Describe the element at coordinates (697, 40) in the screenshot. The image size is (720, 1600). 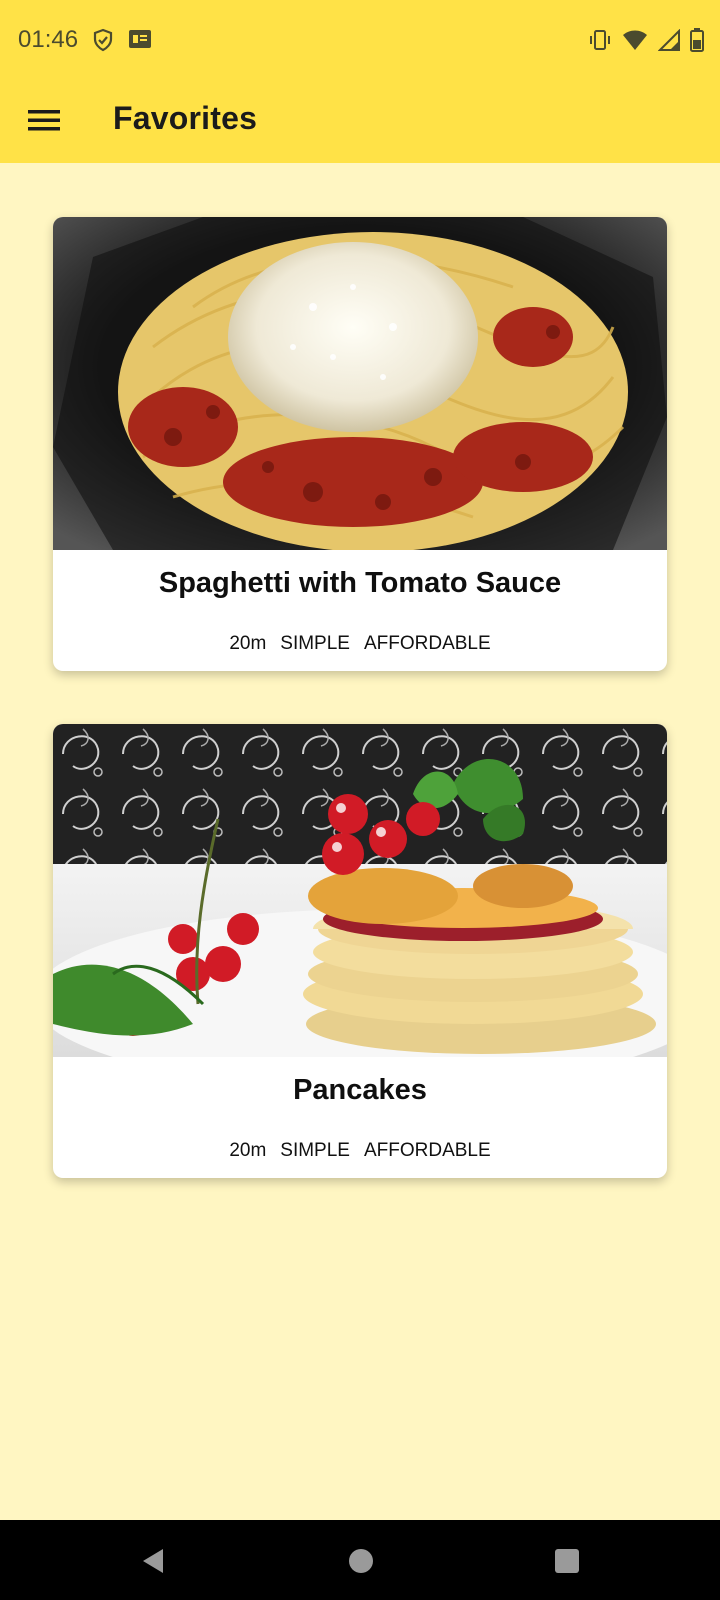
I see `battery-icon` at that location.